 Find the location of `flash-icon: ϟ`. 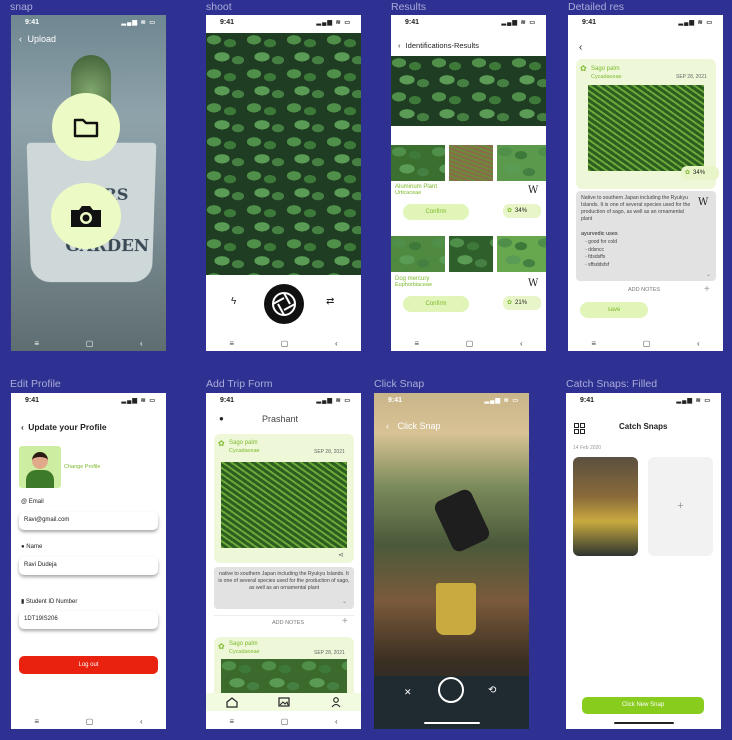

flash-icon: ϟ is located at coordinates (233, 301).